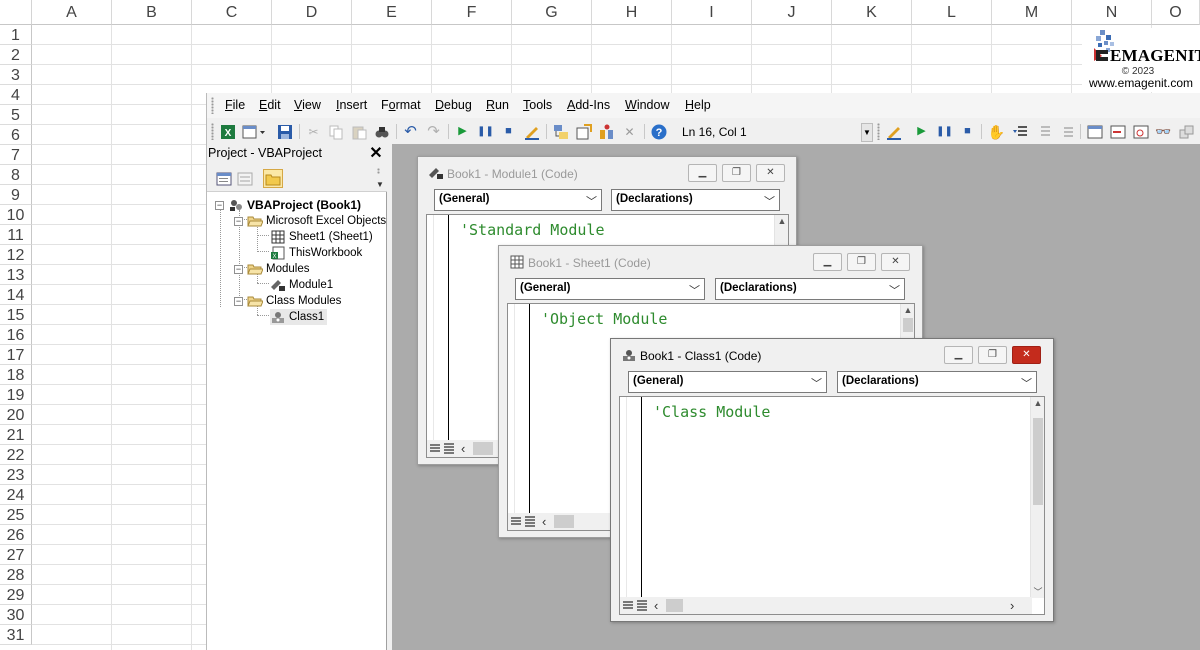 The image size is (1200, 650). Describe the element at coordinates (606, 131) in the screenshot. I see `object-browser-icon` at that location.